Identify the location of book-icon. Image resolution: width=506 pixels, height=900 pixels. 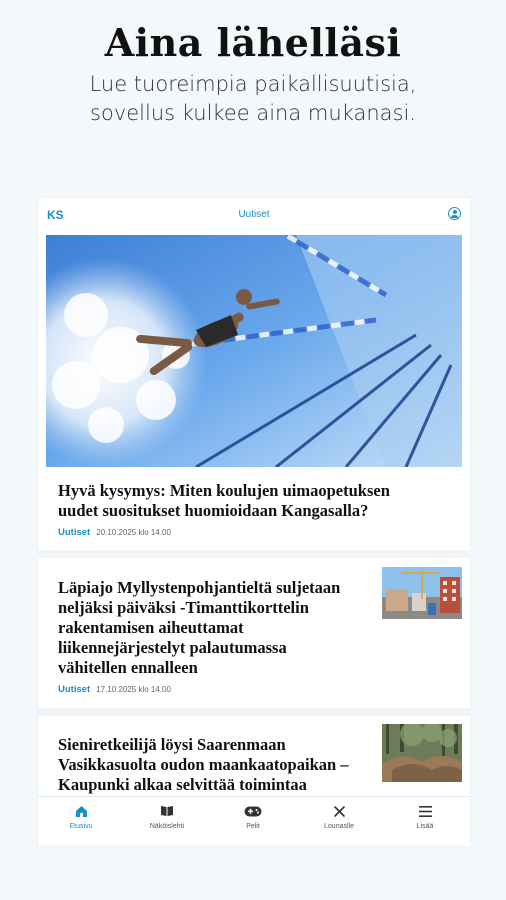
(167, 811).